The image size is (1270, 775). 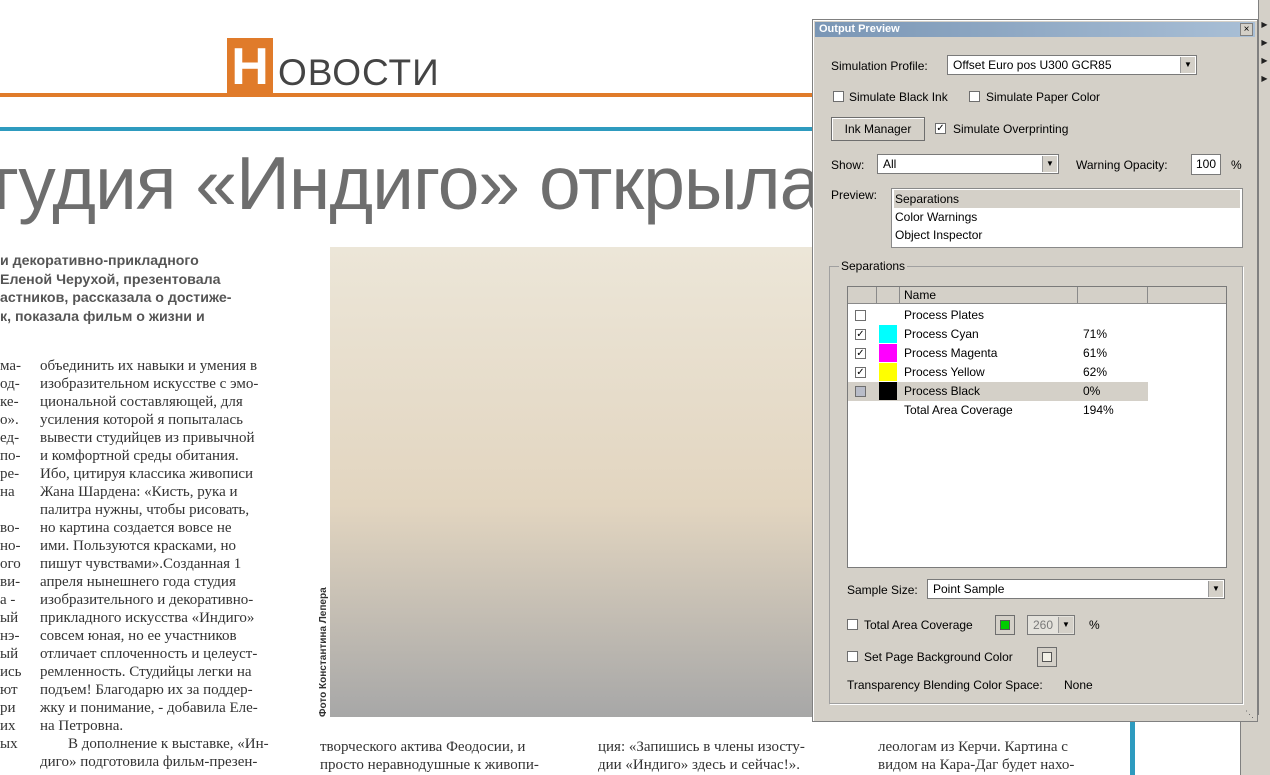 I want to click on text-line: В дополнение к выставке, «Ин-, so click(x=168, y=744).